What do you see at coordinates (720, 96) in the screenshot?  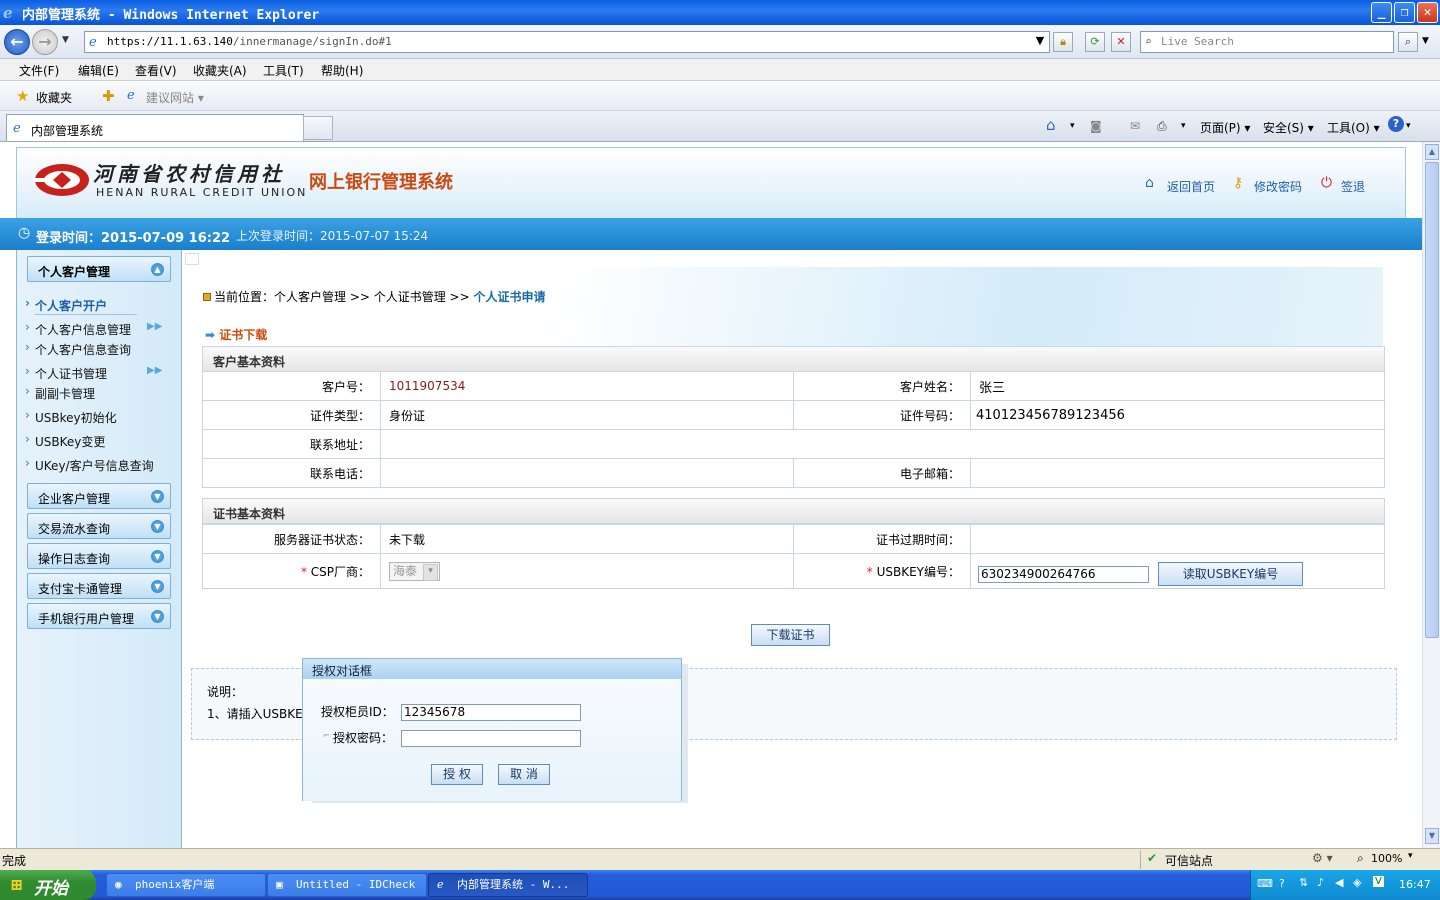 I see `favorites-bar: ★ 收藏夹 ✚ e 建议网站 ▾` at bounding box center [720, 96].